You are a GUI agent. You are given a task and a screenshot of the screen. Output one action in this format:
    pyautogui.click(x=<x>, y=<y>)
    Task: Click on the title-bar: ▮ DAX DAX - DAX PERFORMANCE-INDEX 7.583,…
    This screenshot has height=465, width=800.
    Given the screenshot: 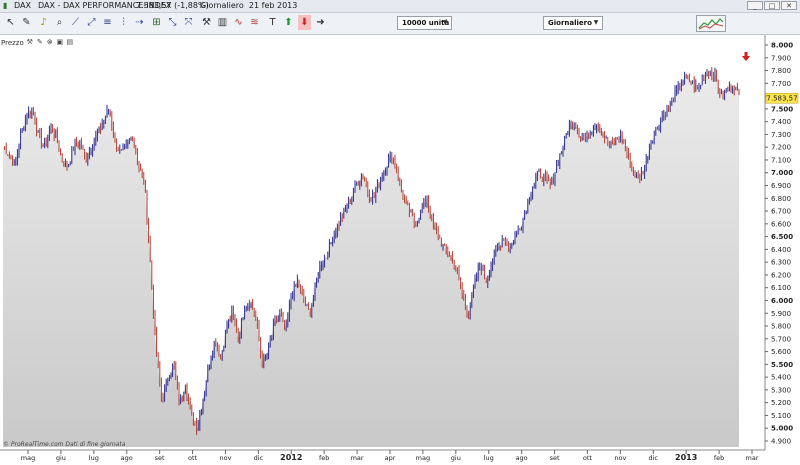 What is the action you would take?
    pyautogui.click(x=400, y=6)
    